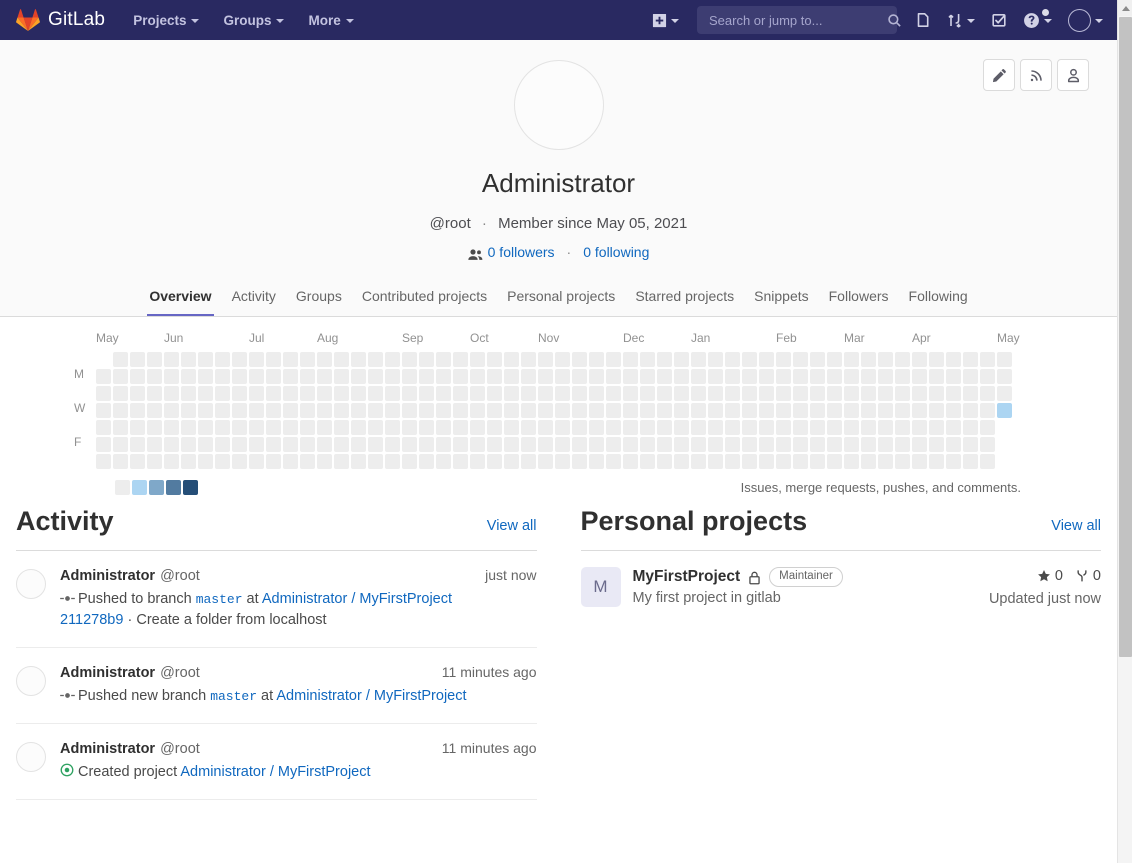 The height and width of the screenshot is (863, 1132). I want to click on tab-snippets: Snippets, so click(781, 299).